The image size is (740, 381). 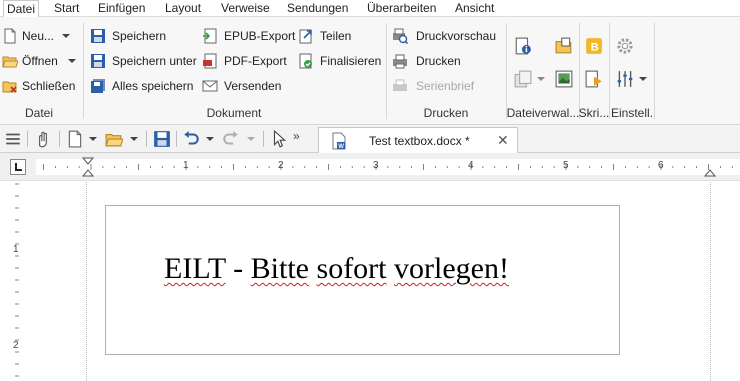 I want to click on quick-toolbar: » W Test textbox.docx * ✕, so click(x=370, y=139).